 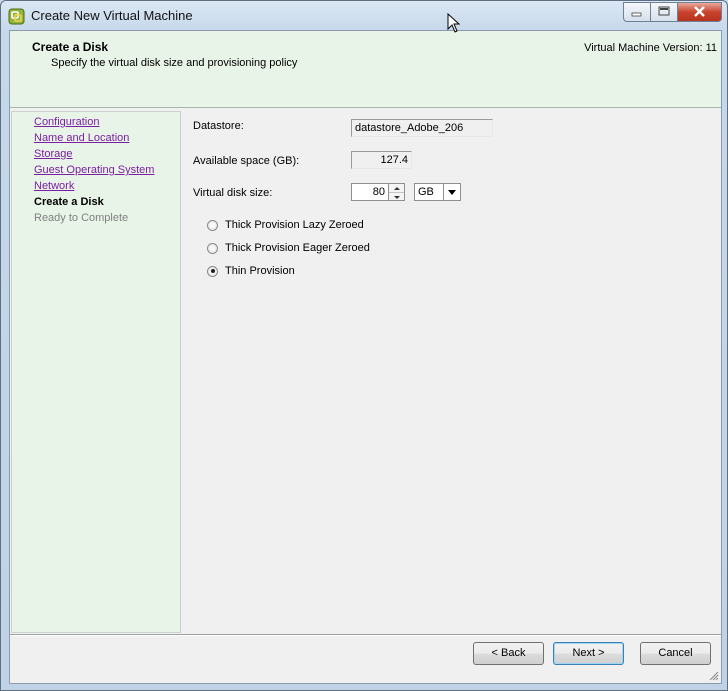 I want to click on disk-size-input: 80, so click(x=370, y=192).